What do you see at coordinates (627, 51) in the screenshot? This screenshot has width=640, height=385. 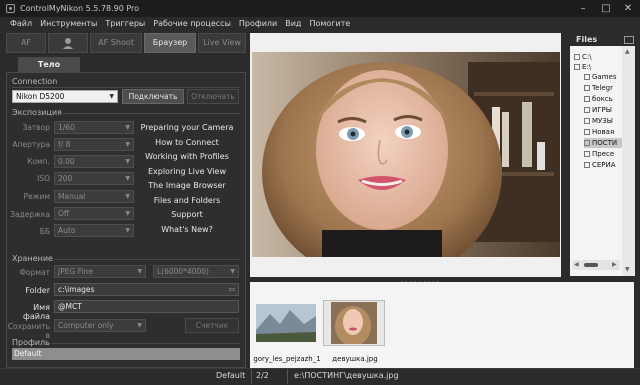 I see `scroll-up-icon: ▲` at bounding box center [627, 51].